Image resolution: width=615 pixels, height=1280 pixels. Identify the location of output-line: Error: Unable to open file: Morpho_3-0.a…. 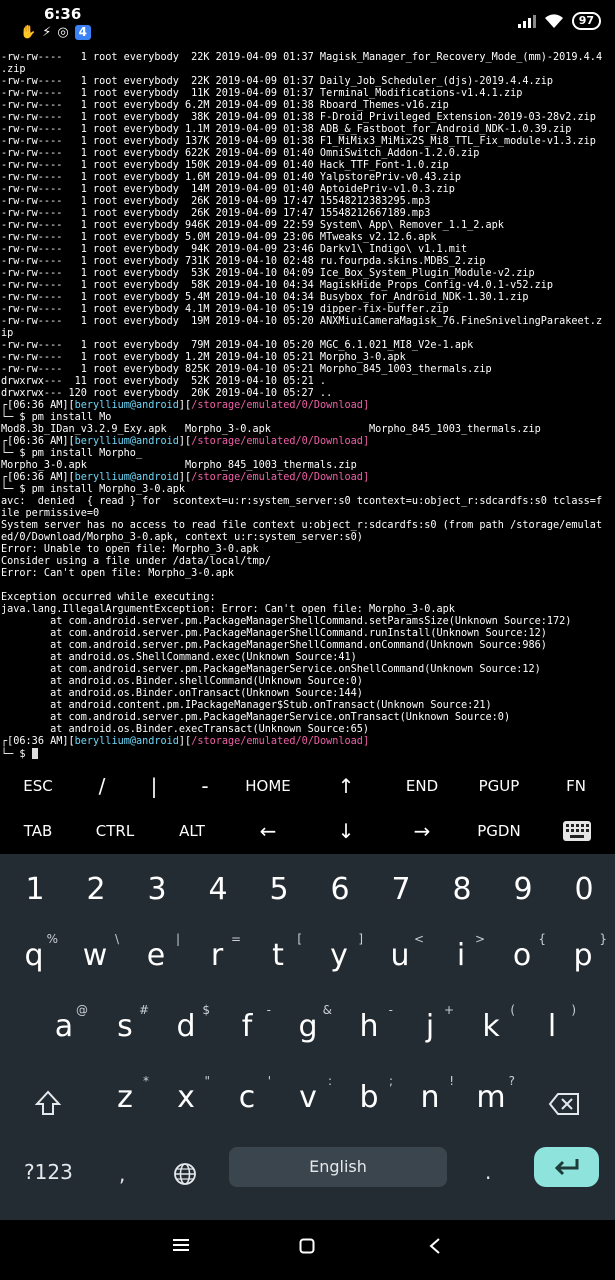
(130, 549).